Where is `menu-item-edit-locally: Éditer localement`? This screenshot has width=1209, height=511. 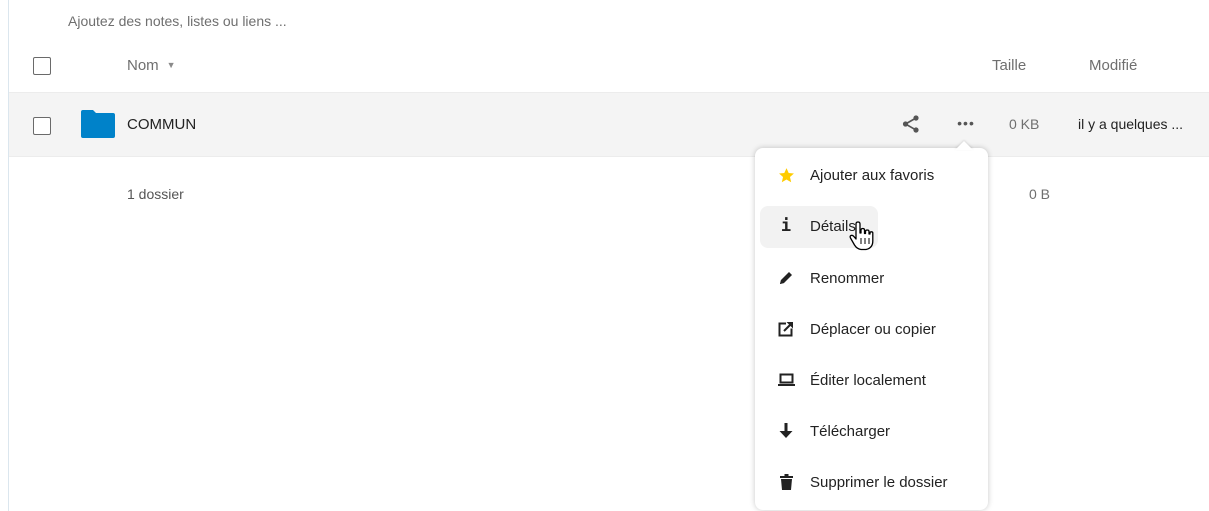 menu-item-edit-locally: Éditer localement is located at coordinates (872, 381).